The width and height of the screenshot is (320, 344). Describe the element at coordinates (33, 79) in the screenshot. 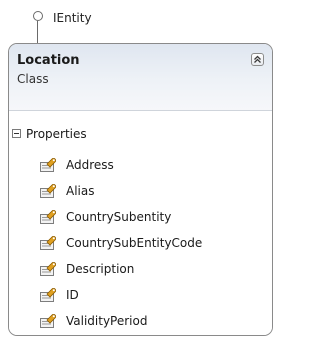

I see `class-kind: Class` at that location.